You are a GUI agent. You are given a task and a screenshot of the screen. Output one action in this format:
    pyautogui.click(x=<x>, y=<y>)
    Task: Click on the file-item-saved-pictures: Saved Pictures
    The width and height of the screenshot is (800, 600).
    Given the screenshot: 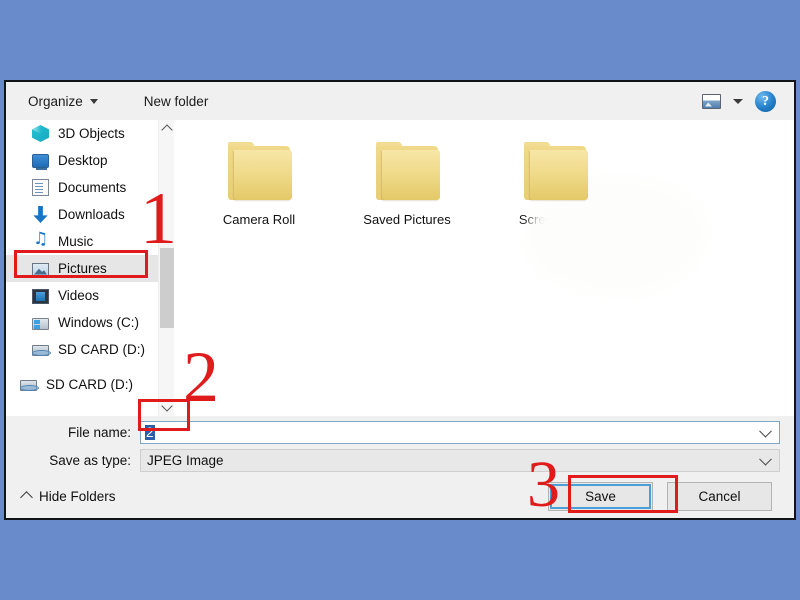 What is the action you would take?
    pyautogui.click(x=407, y=184)
    